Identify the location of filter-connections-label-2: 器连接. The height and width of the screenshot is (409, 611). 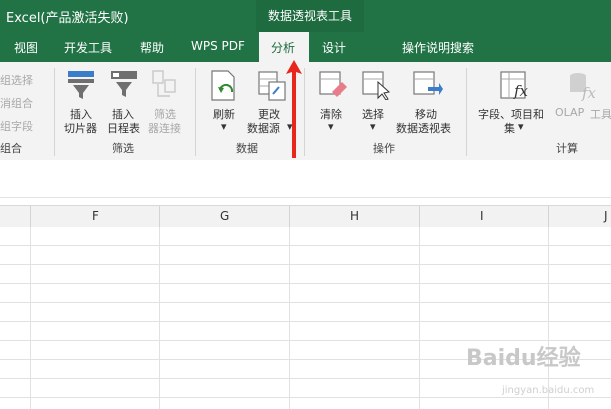
(164, 128).